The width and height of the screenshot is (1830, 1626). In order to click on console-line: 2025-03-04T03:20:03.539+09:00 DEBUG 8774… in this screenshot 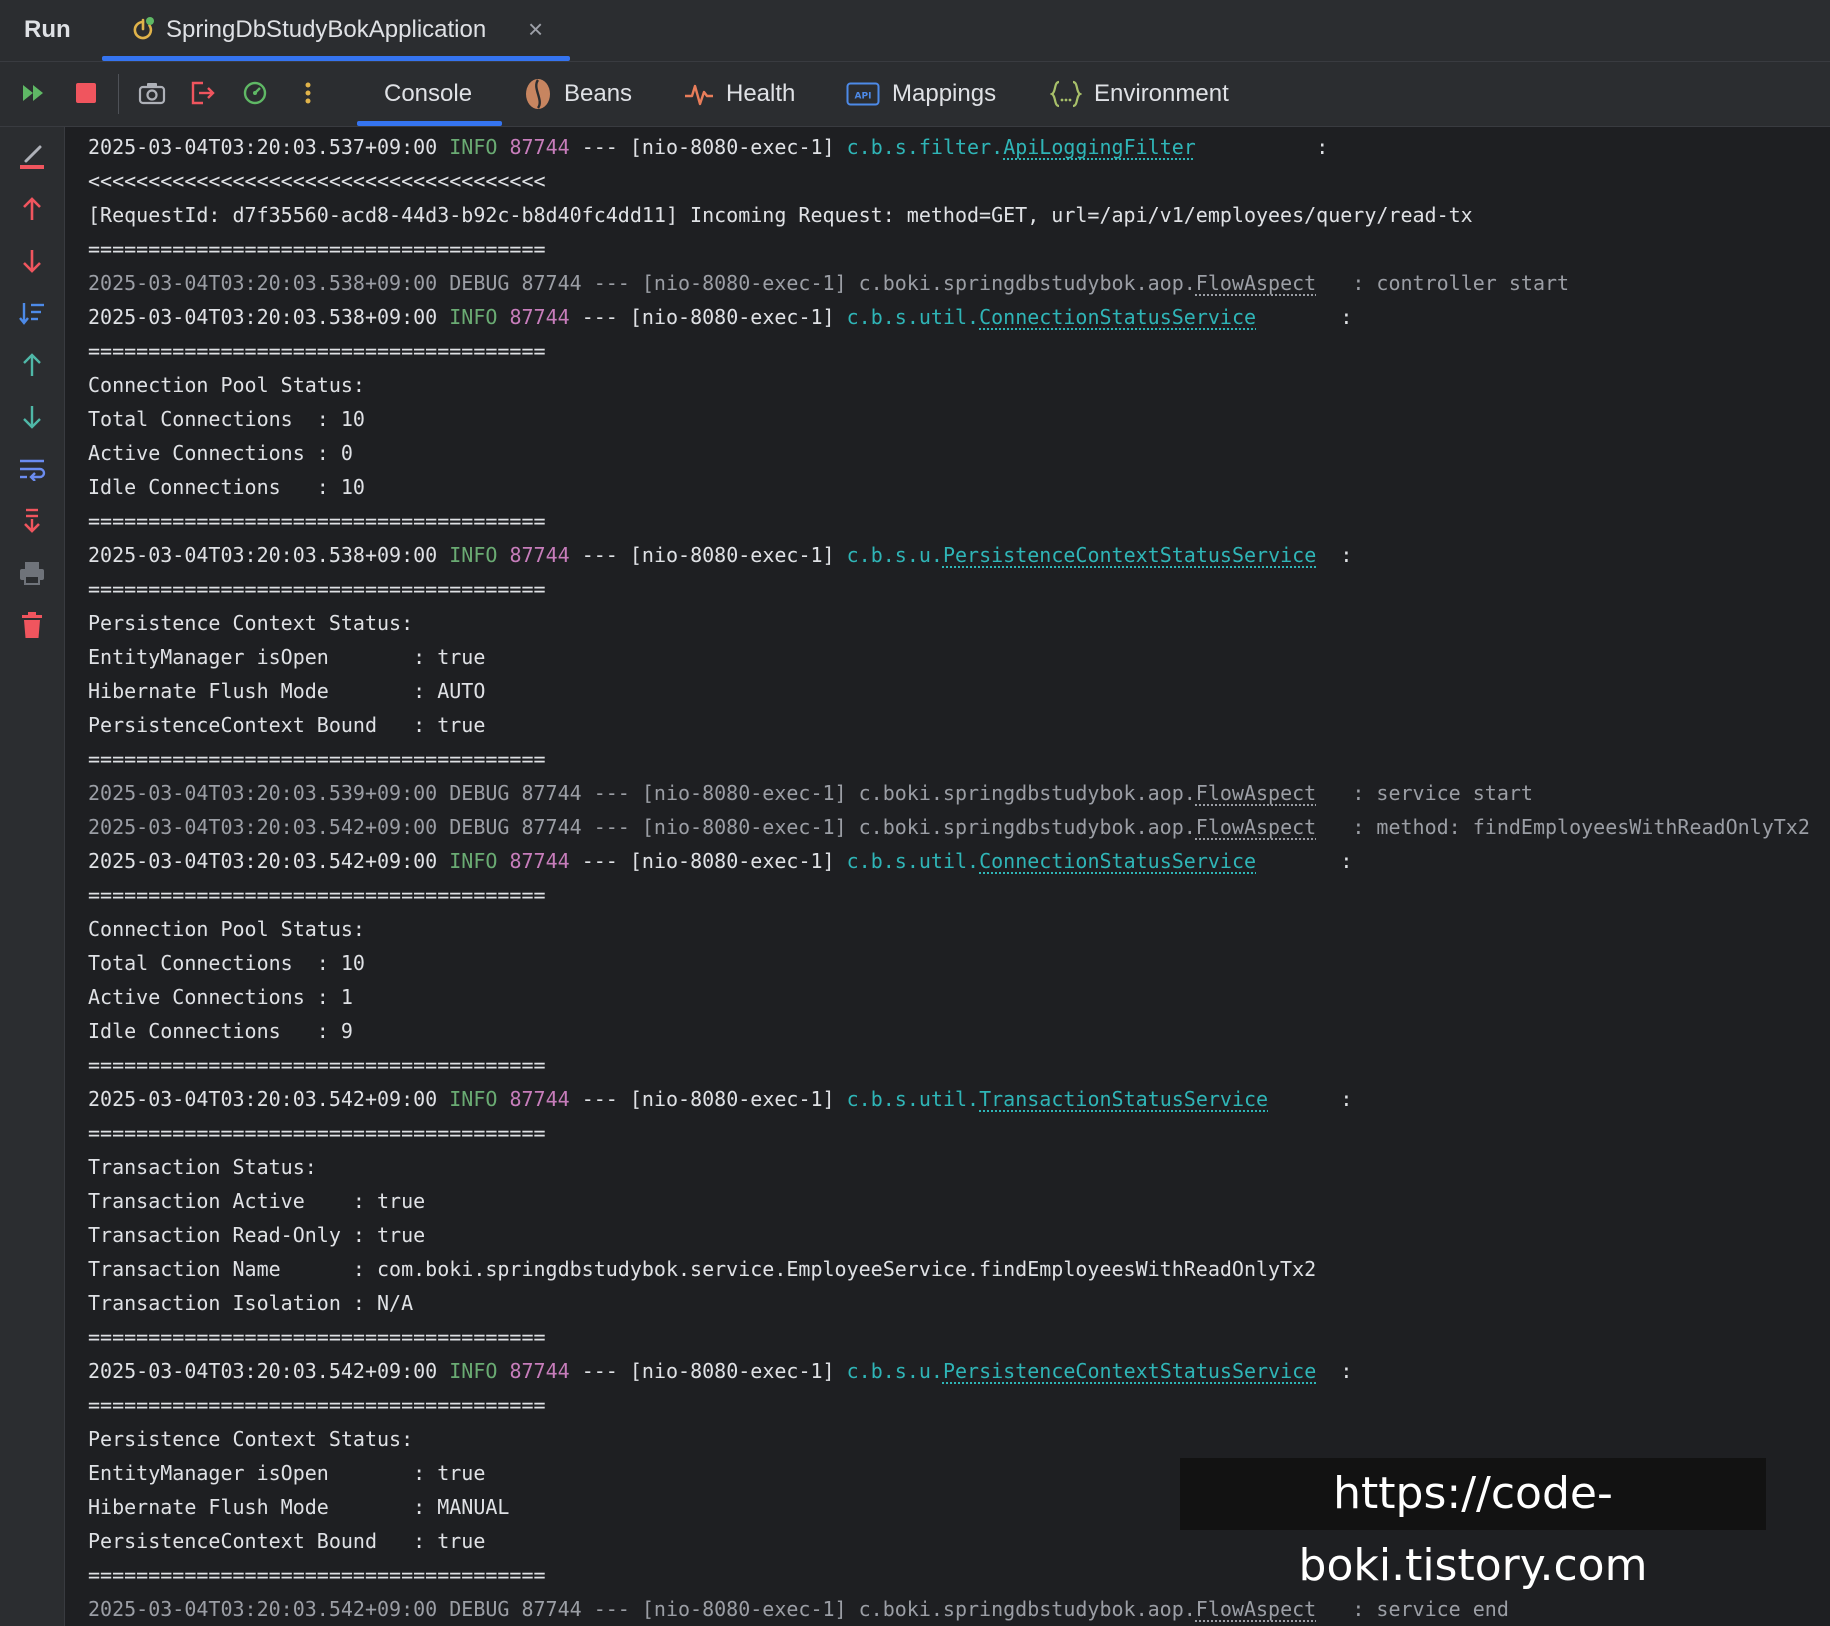, I will do `click(959, 793)`.